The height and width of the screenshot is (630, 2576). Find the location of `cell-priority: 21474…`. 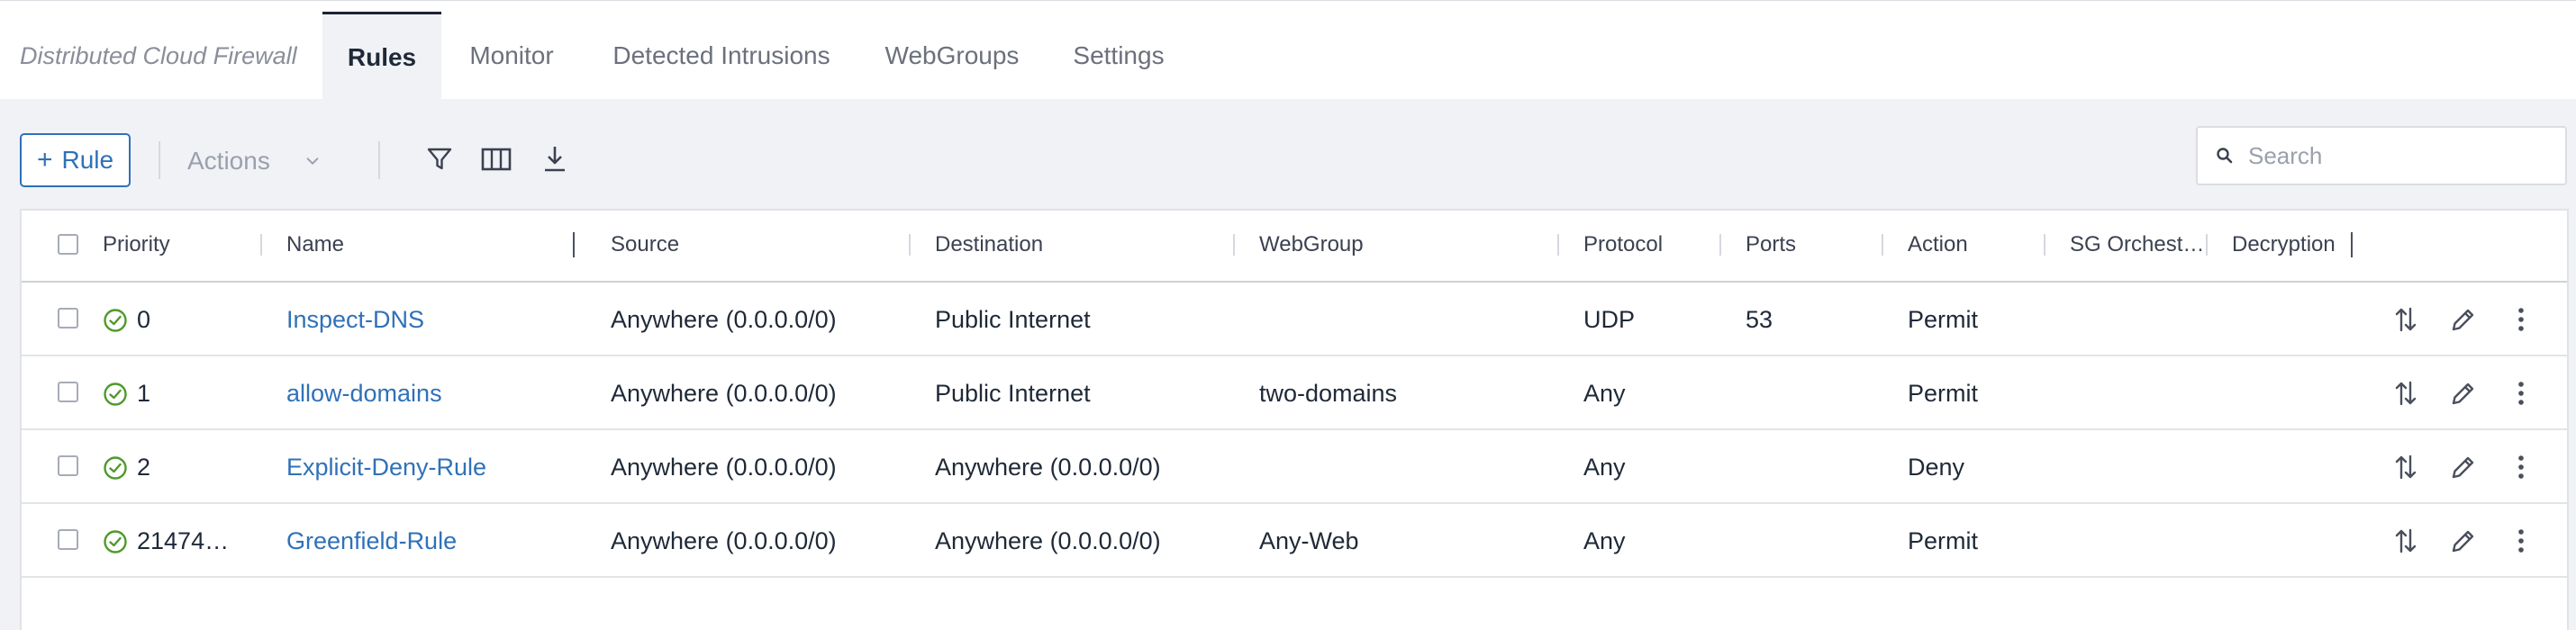

cell-priority: 21474… is located at coordinates (184, 540).